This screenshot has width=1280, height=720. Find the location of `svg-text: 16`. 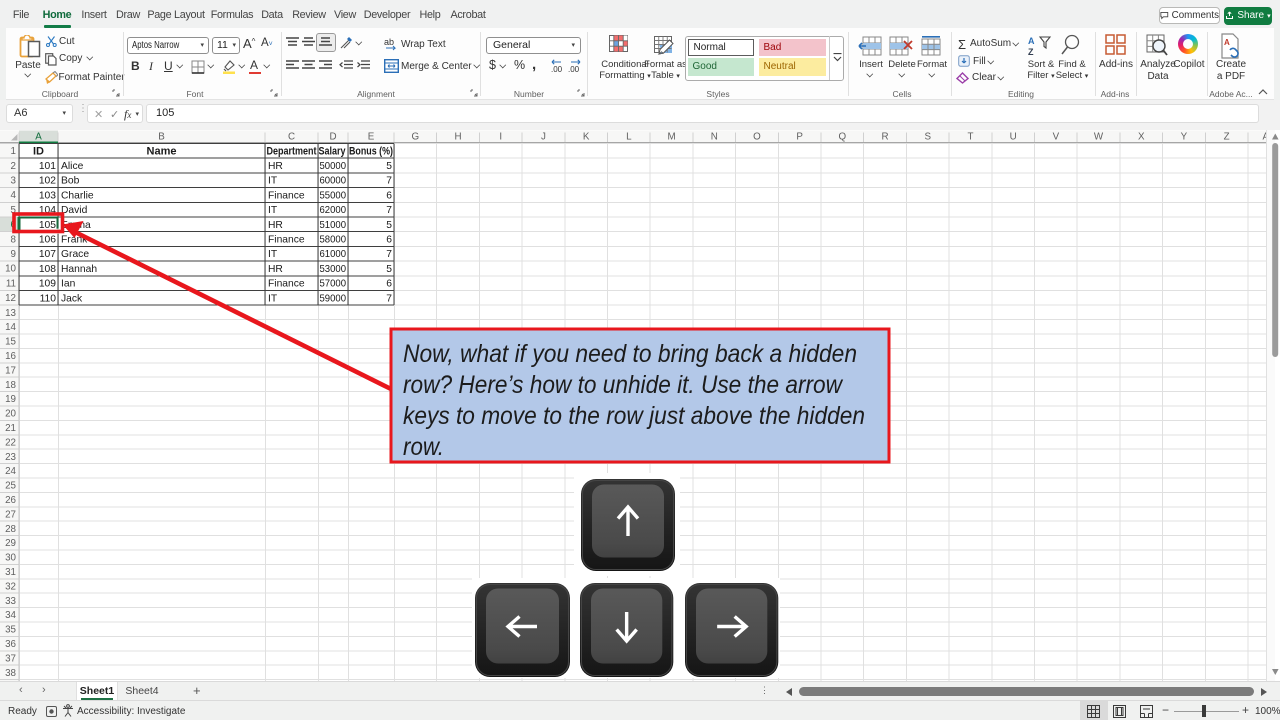

svg-text: 16 is located at coordinates (10, 356).